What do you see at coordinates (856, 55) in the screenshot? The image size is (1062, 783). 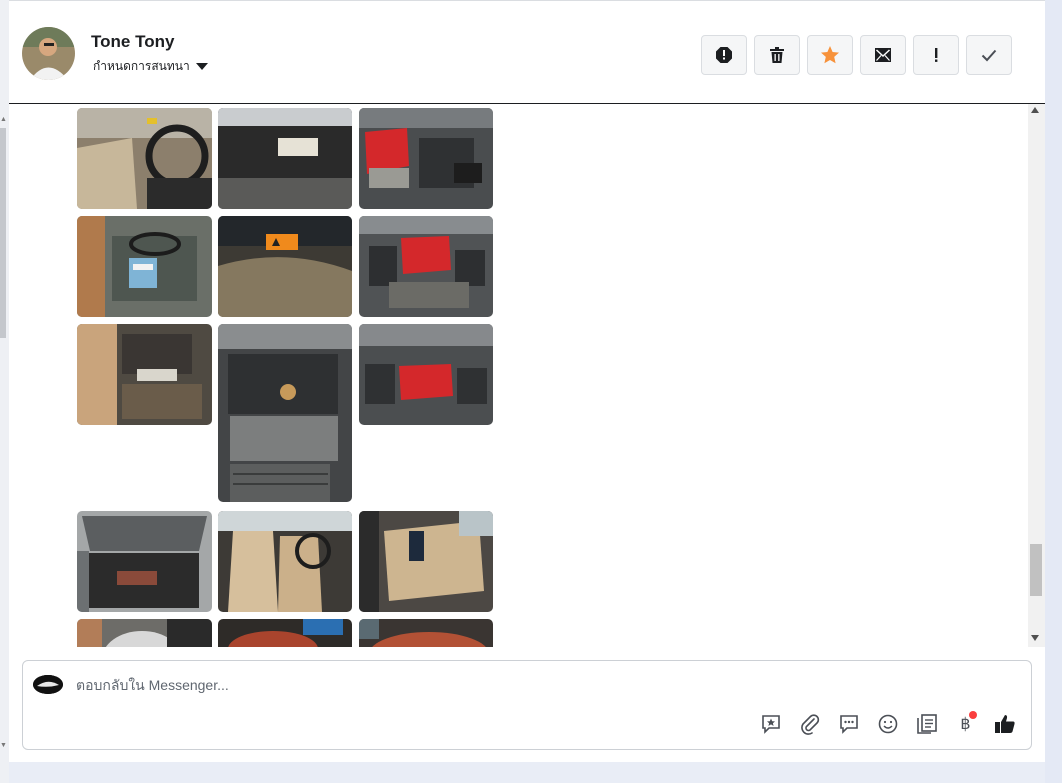 I see `header-actions` at bounding box center [856, 55].